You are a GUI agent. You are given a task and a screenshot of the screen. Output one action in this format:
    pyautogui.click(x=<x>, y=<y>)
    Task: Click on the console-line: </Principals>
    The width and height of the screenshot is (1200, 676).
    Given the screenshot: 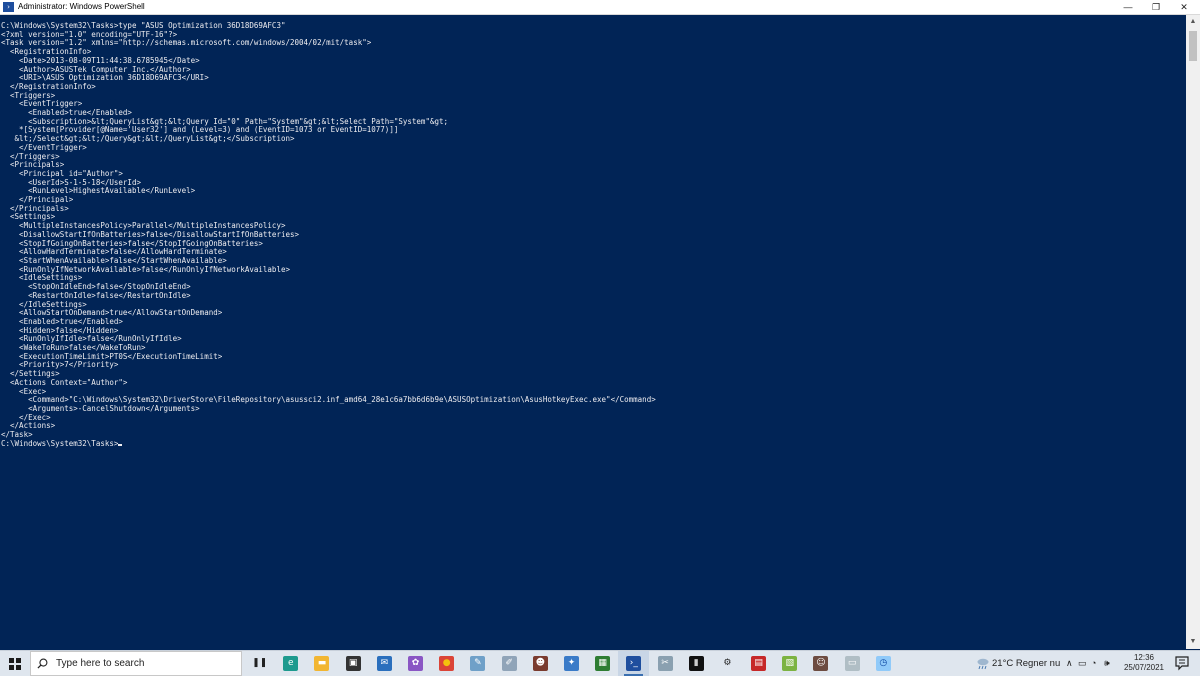 What is the action you would take?
    pyautogui.click(x=35, y=208)
    